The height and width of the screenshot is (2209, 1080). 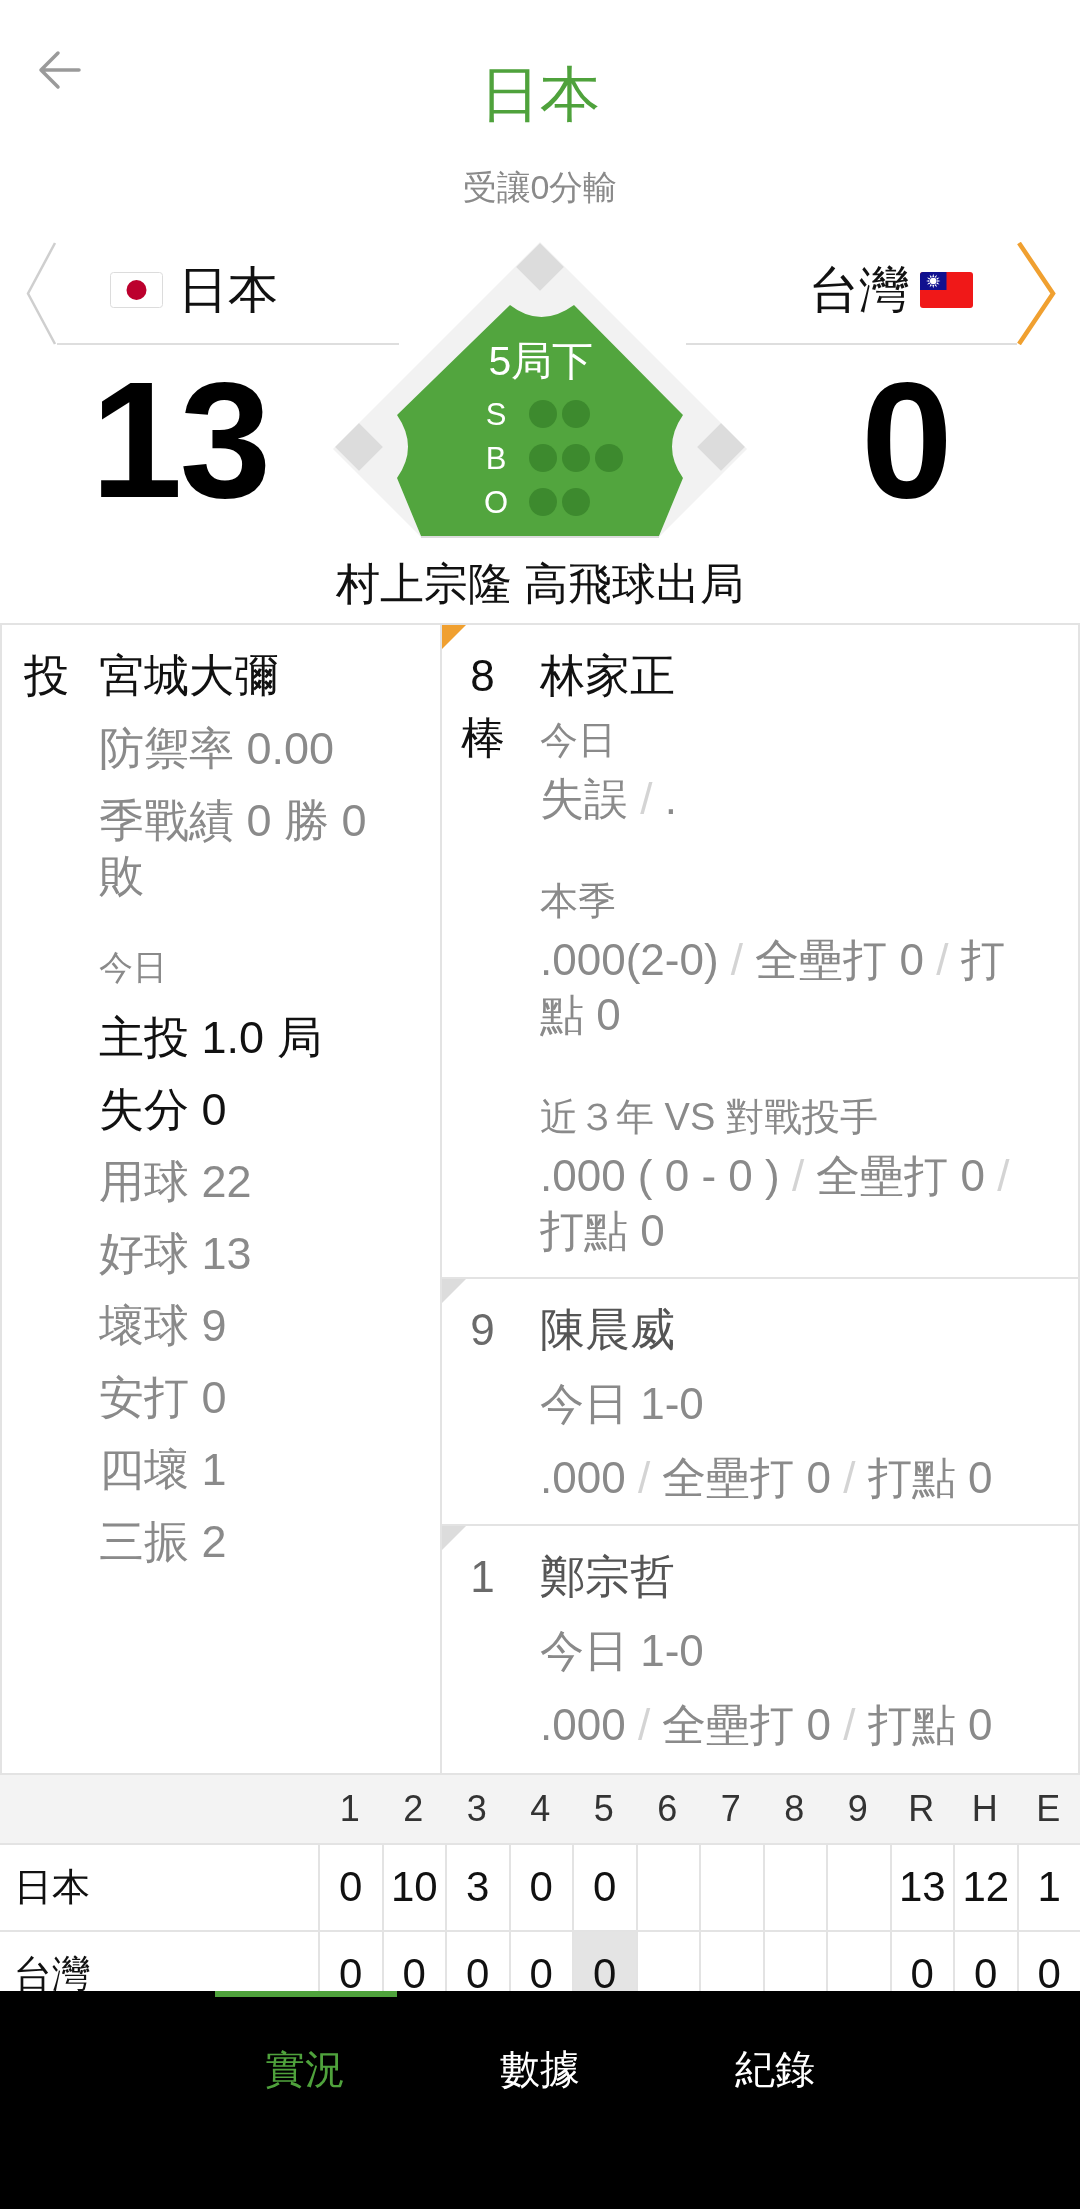 What do you see at coordinates (607, 1330) in the screenshot?
I see `batter-name: 陳晨威` at bounding box center [607, 1330].